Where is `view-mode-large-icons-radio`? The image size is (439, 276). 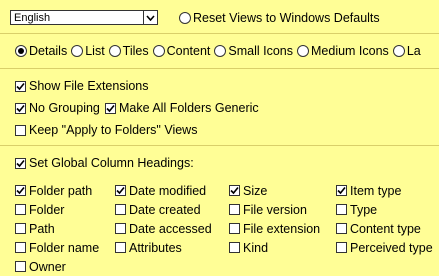 view-mode-large-icons-radio is located at coordinates (398, 51).